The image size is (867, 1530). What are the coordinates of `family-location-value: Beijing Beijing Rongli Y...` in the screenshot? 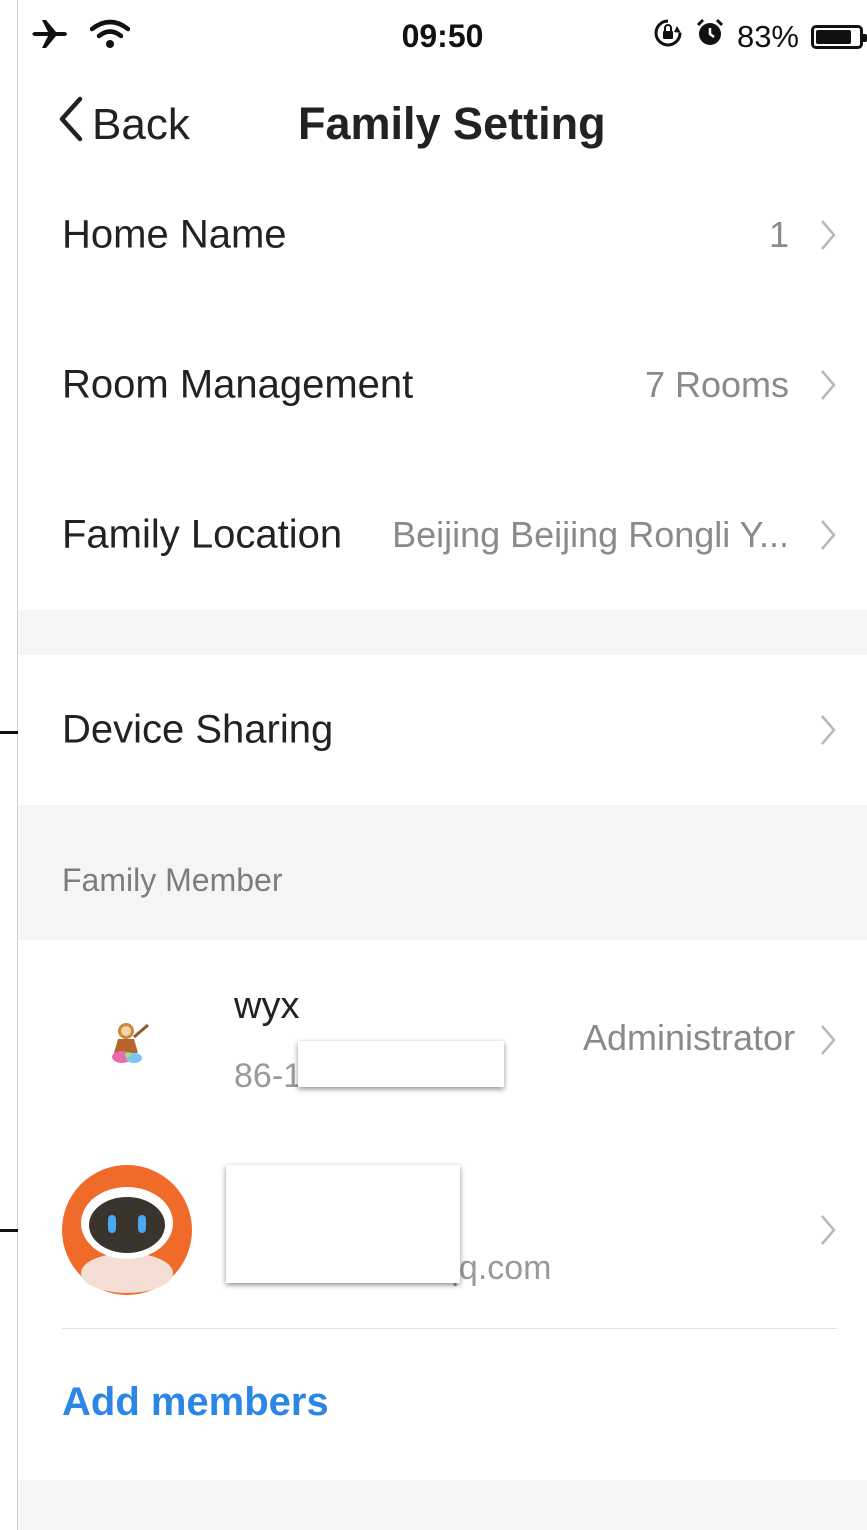 It's located at (590, 534).